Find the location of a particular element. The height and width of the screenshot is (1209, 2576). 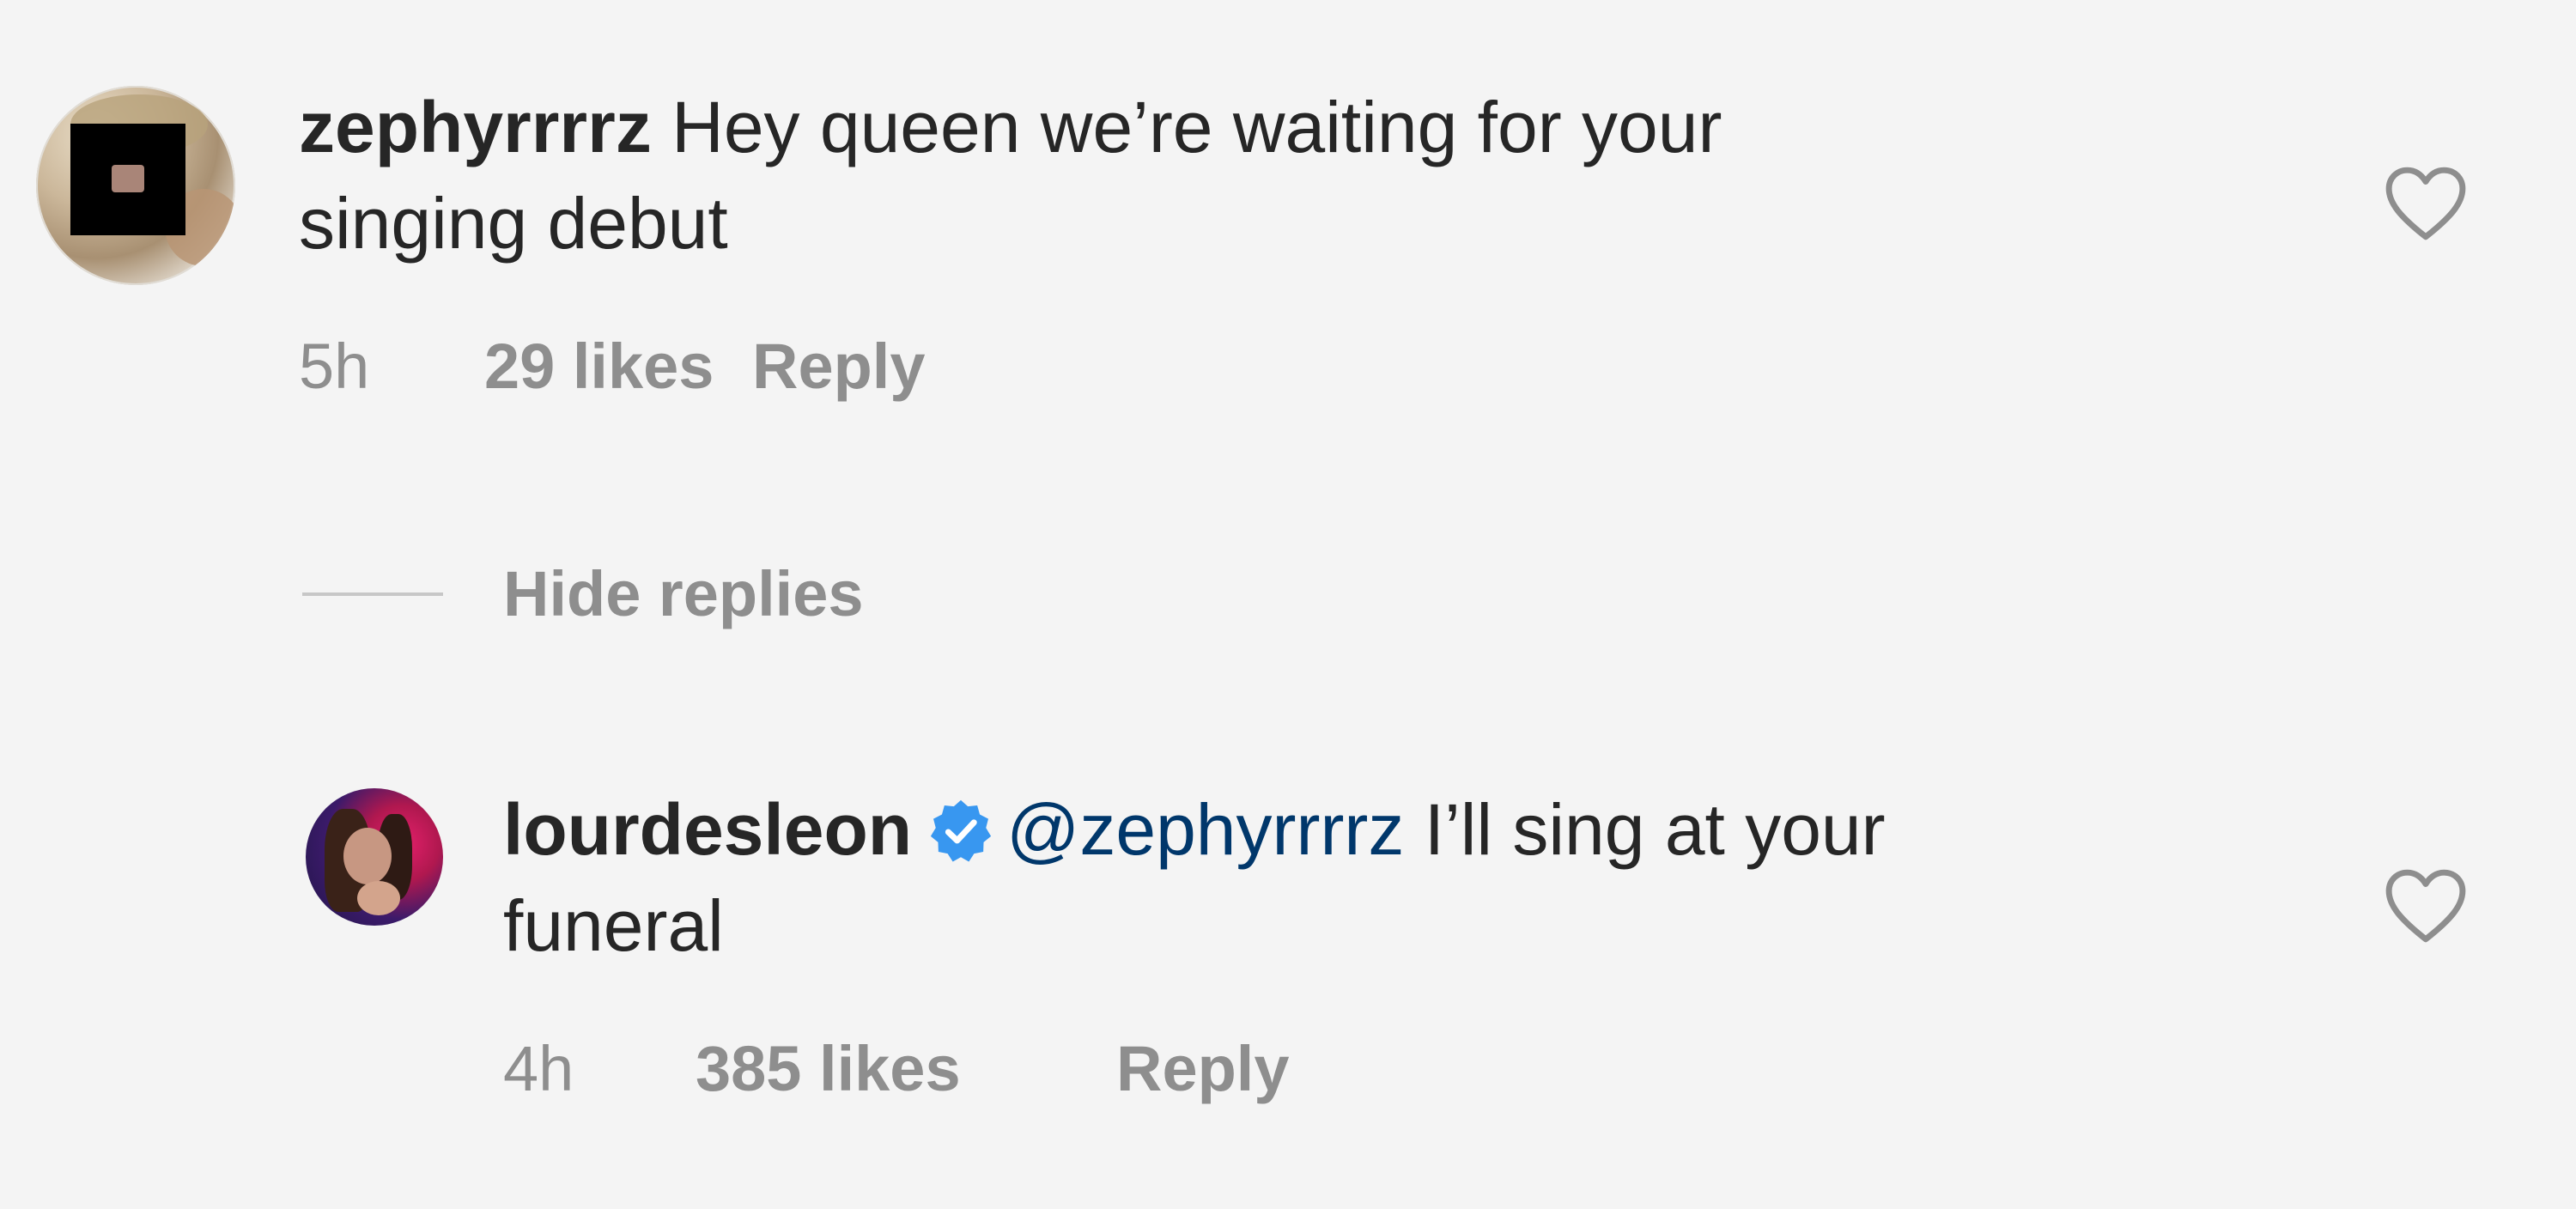

comment-text: I’ll sing at your is located at coordinates (1645, 830).